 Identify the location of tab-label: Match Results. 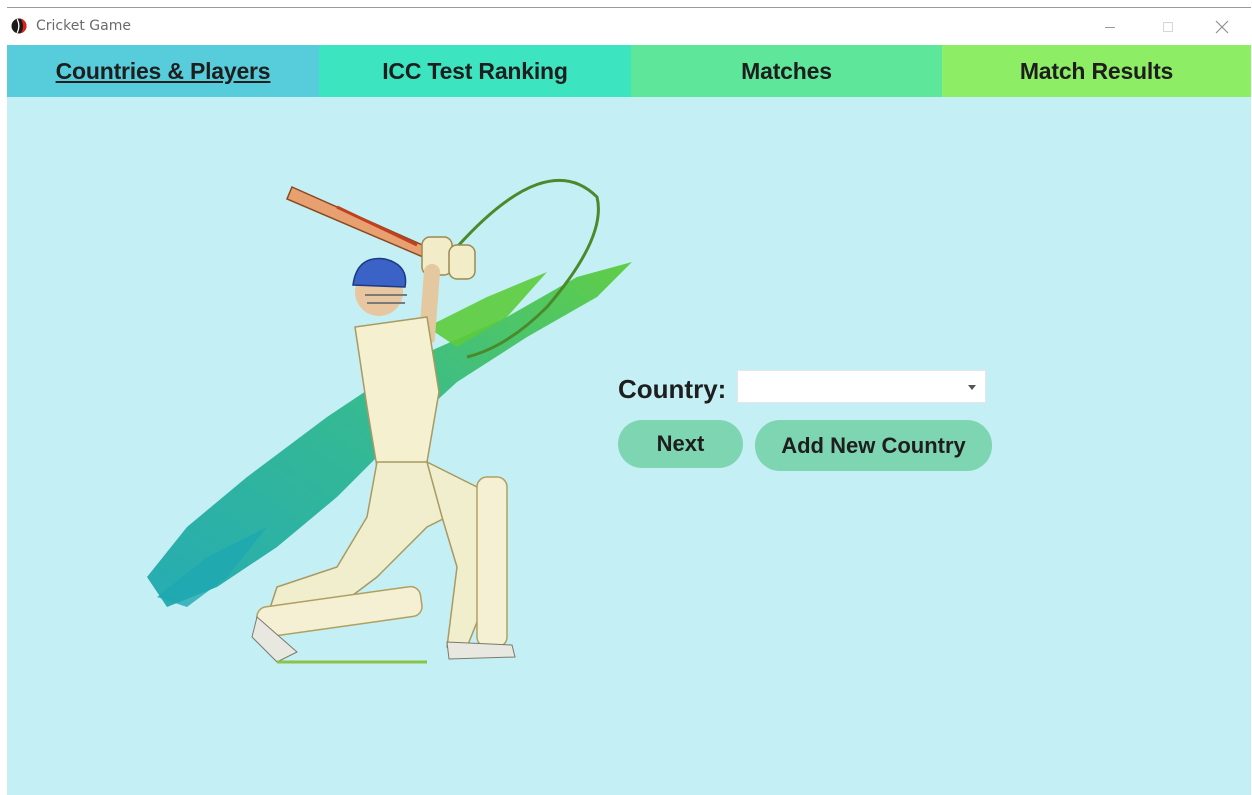
(1096, 70).